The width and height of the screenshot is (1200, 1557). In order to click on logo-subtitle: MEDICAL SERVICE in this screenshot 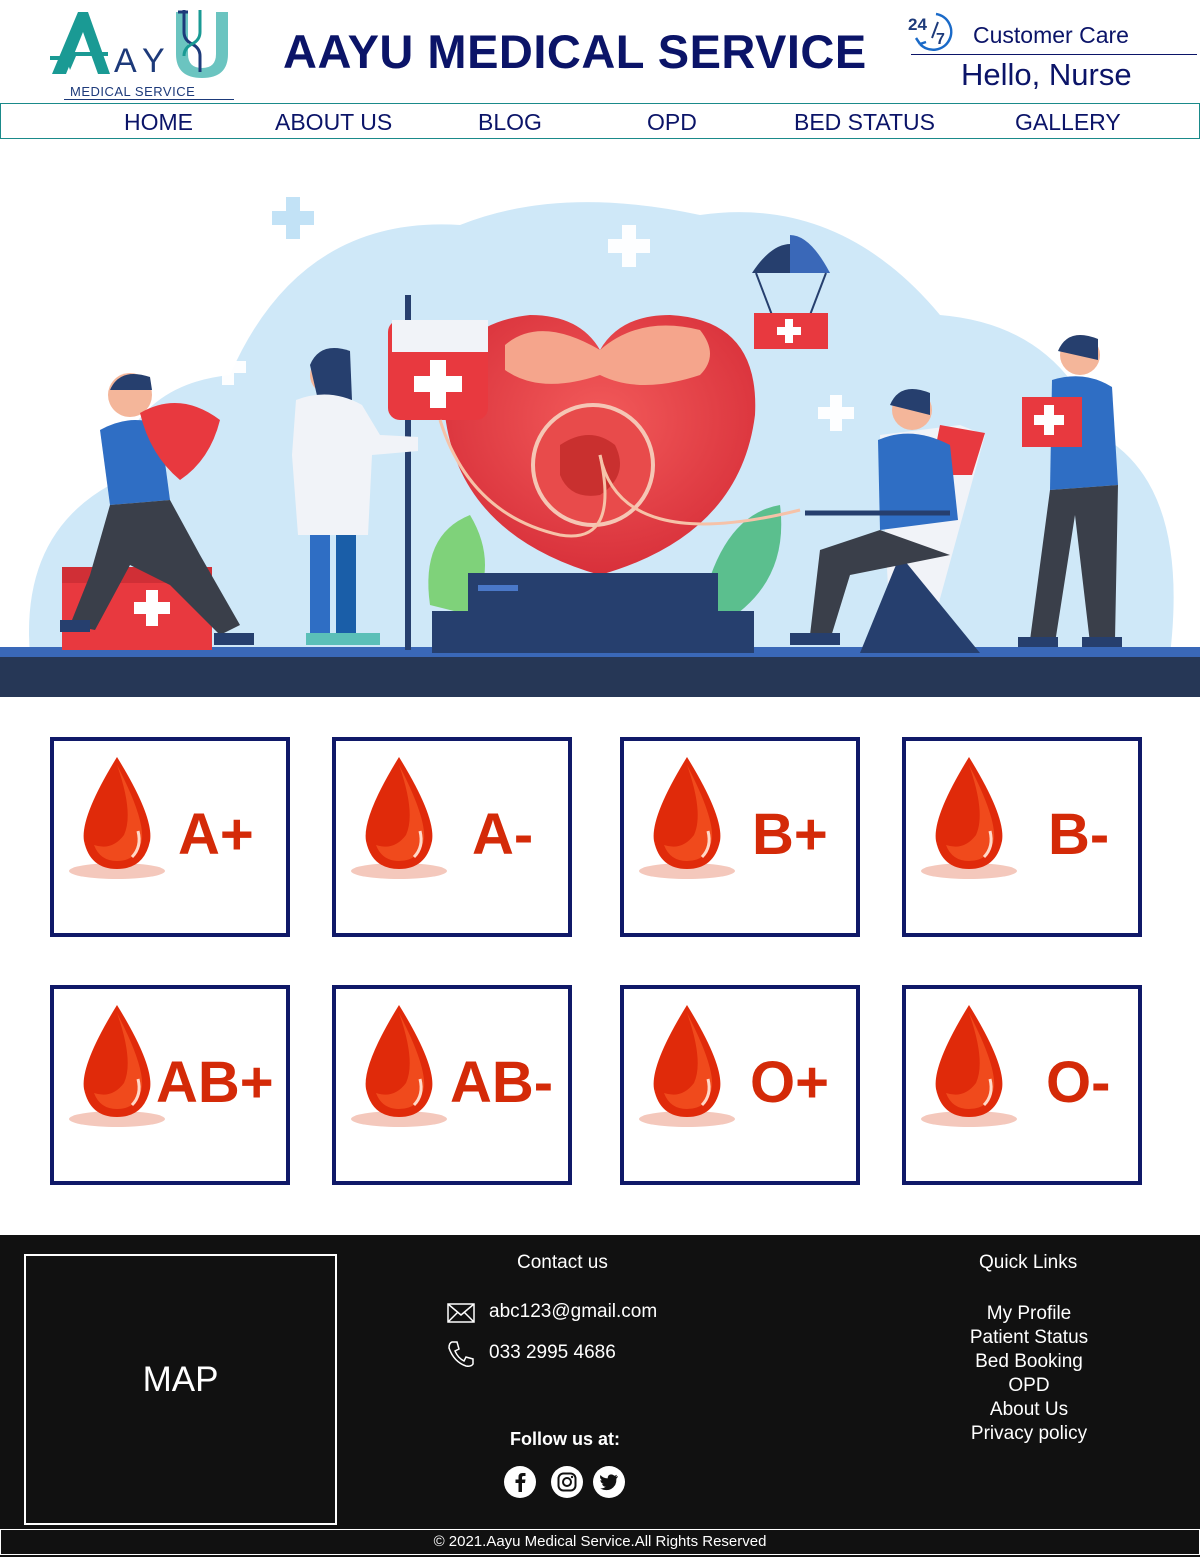, I will do `click(133, 91)`.